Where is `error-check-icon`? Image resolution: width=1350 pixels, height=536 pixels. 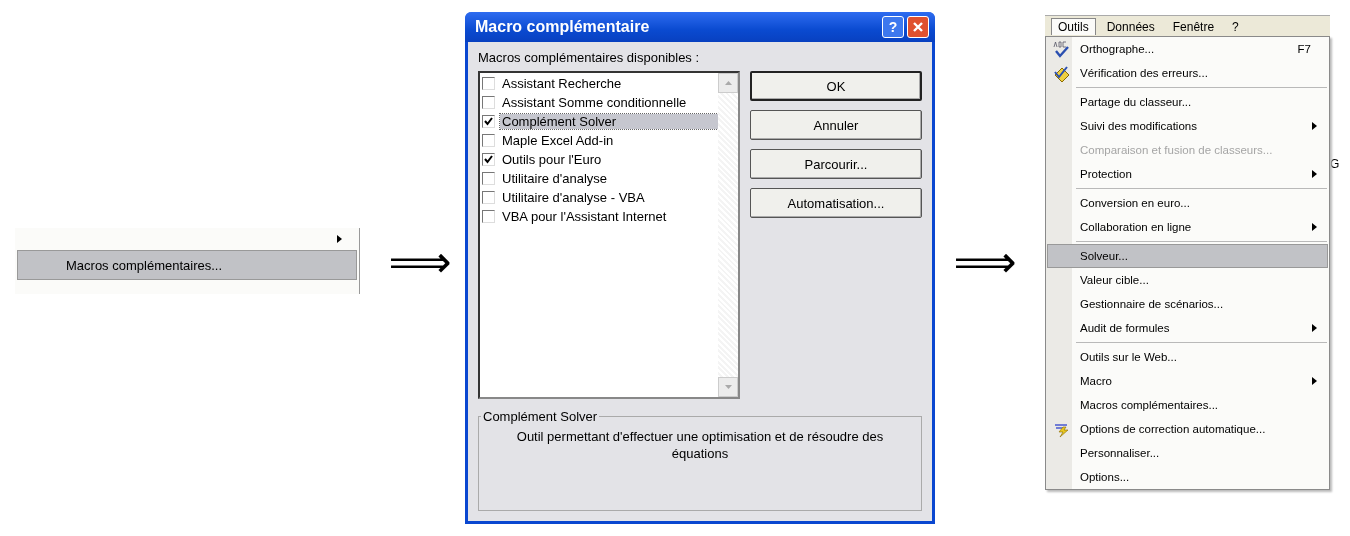 error-check-icon is located at coordinates (1062, 74).